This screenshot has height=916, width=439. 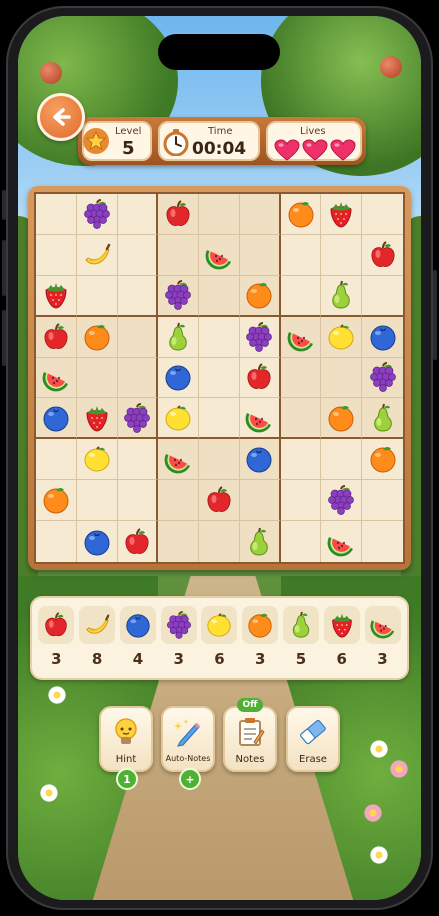 What do you see at coordinates (341, 642) in the screenshot?
I see `fruit-picker-strawberry: 6` at bounding box center [341, 642].